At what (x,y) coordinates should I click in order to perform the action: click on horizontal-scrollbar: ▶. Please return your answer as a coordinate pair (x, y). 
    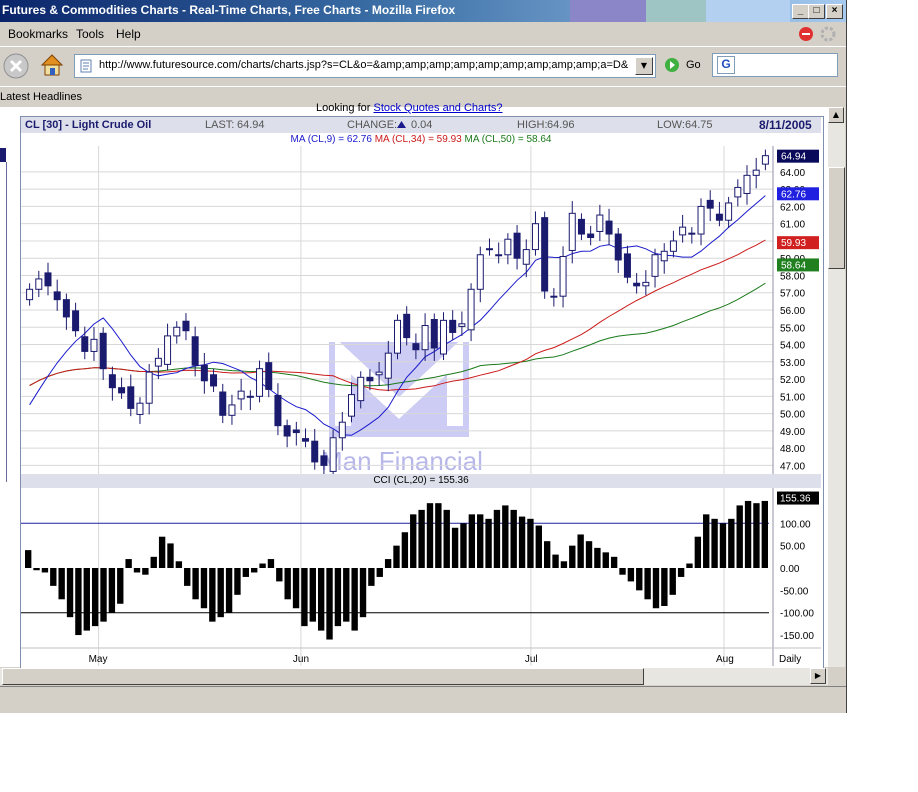
    Looking at the image, I should click on (414, 676).